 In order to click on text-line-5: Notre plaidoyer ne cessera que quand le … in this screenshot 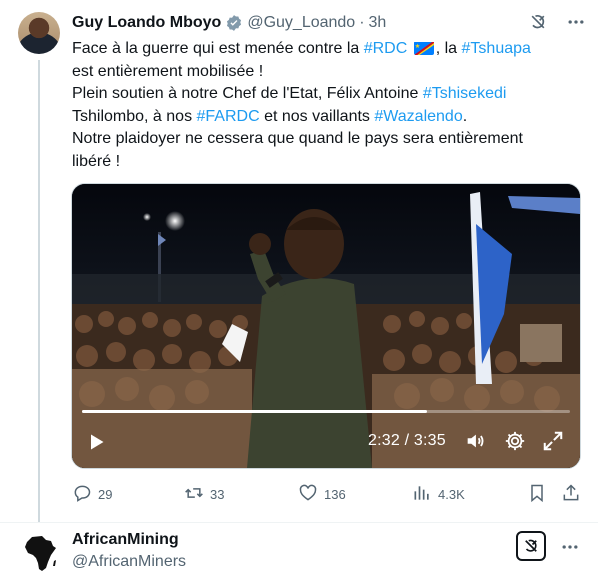, I will do `click(297, 138)`.